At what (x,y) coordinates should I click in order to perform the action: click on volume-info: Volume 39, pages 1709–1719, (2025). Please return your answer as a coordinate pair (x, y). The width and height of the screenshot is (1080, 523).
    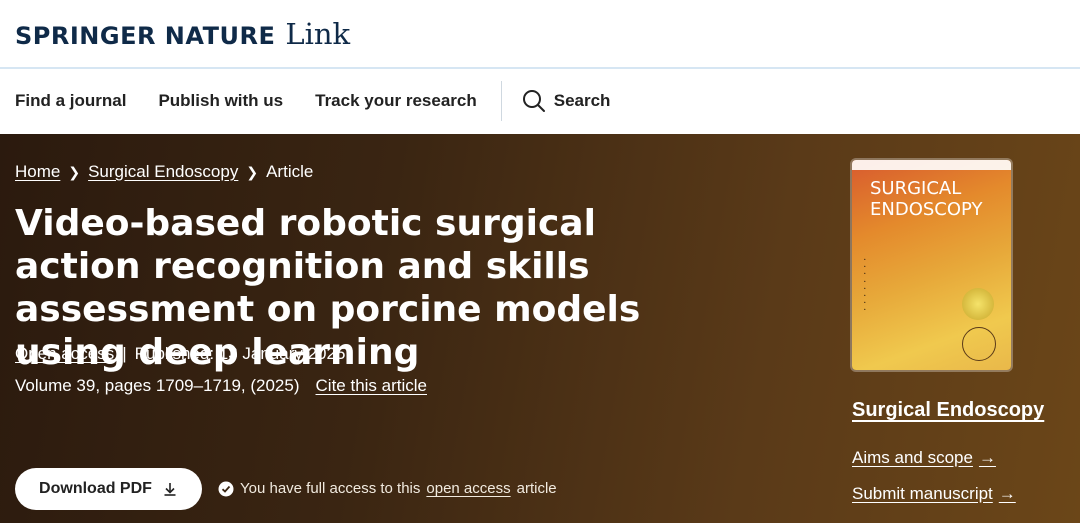
    Looking at the image, I should click on (157, 385).